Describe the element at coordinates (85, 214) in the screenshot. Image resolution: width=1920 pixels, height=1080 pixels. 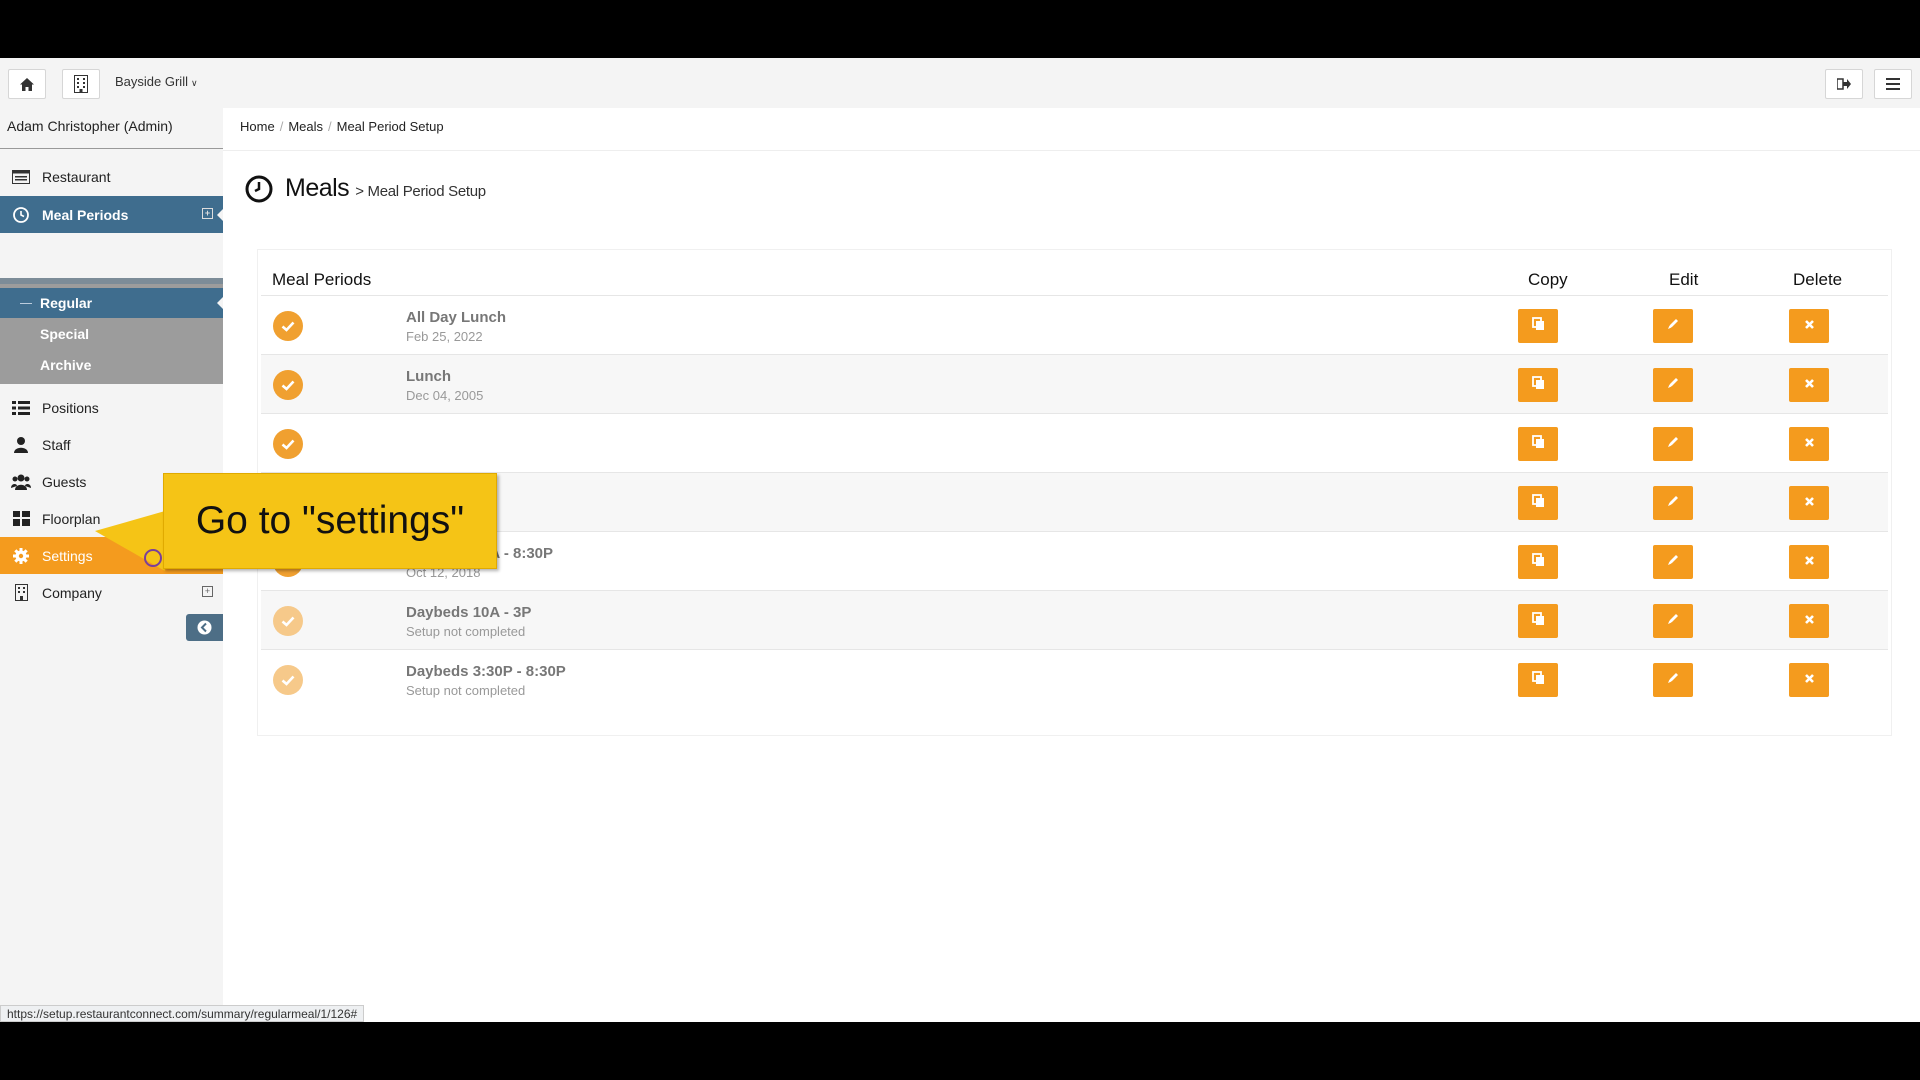
I see `sidebar-item-label: Meal Periods` at that location.